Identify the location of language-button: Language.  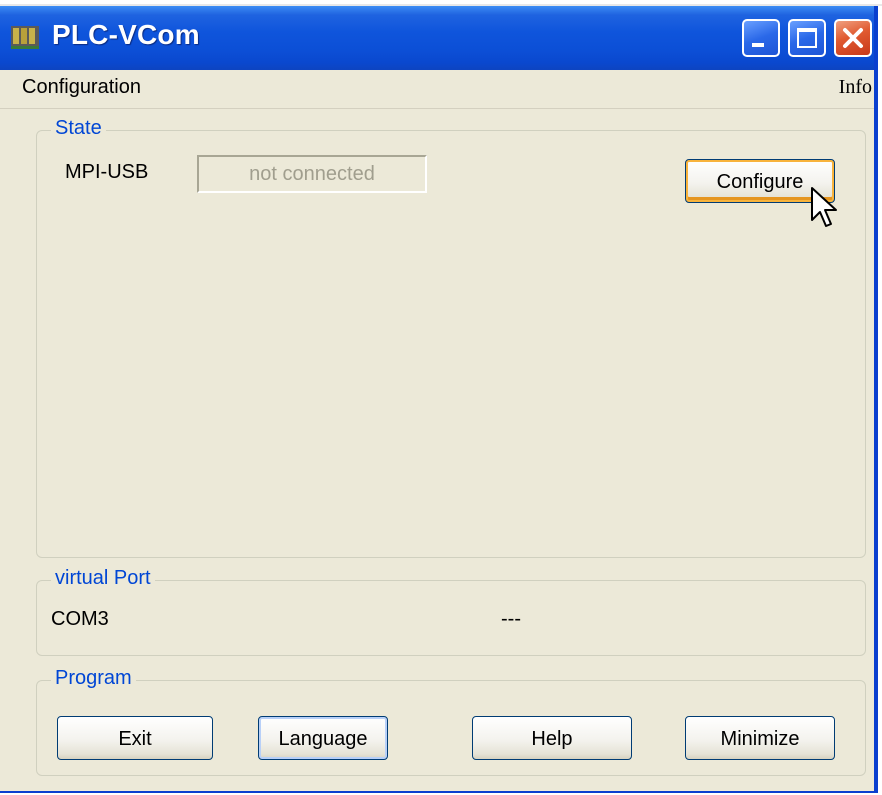
(323, 738).